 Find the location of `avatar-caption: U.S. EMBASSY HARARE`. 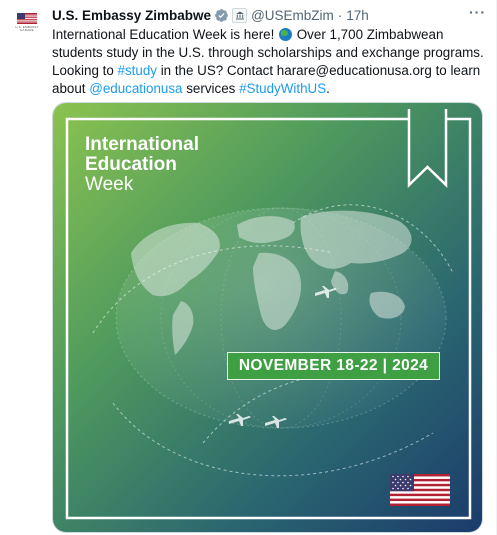

avatar-caption: U.S. EMBASSY HARARE is located at coordinates (27, 28).